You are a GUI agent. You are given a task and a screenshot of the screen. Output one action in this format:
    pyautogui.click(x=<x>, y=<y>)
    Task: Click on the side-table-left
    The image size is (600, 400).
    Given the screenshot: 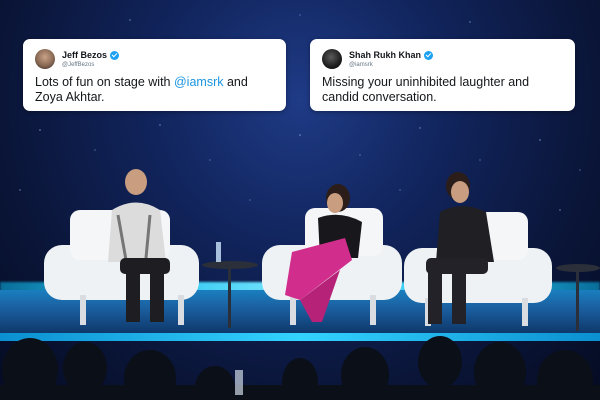 What is the action you would take?
    pyautogui.click(x=230, y=285)
    